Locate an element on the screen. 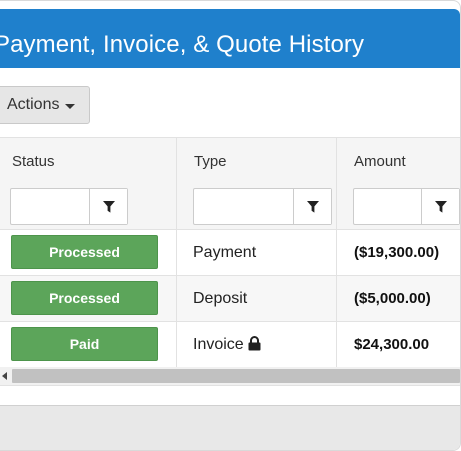 Image resolution: width=461 pixels, height=451 pixels. grid-footer is located at coordinates (230, 427).